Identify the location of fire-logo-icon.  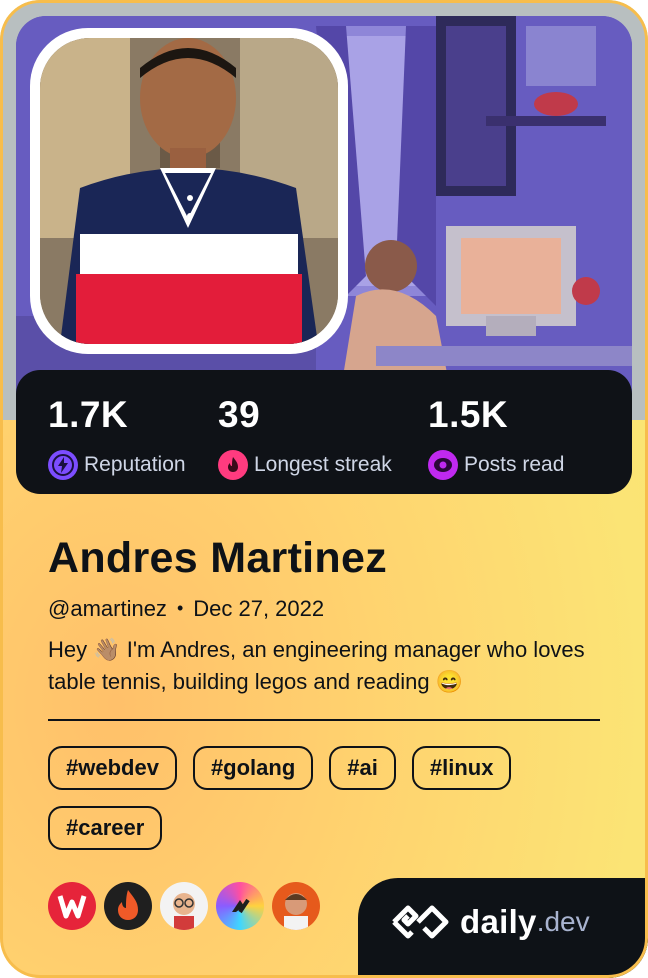
(128, 906).